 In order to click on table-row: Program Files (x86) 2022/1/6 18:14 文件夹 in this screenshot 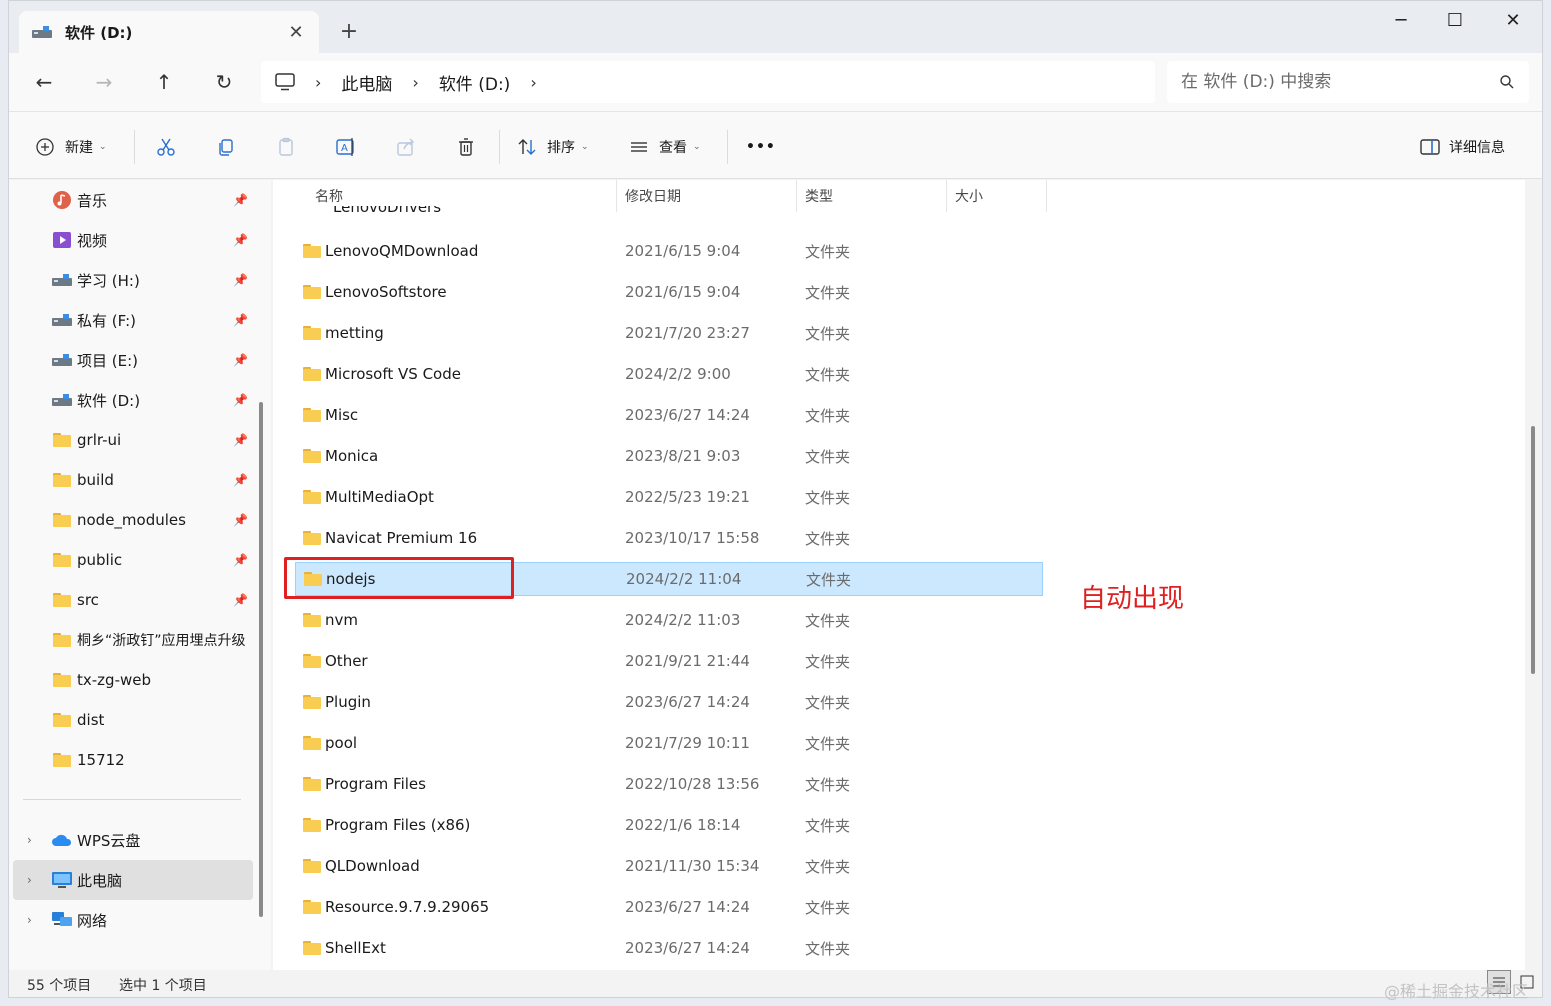, I will do `click(669, 825)`.